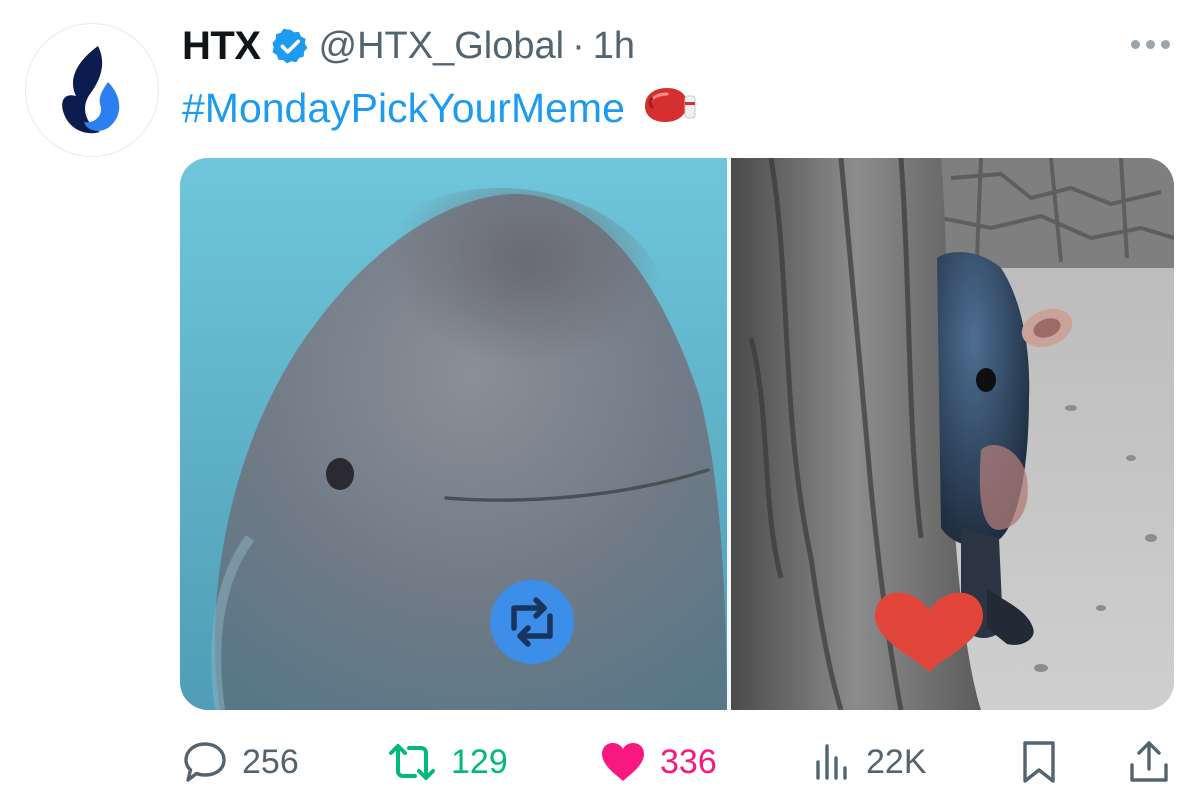 The image size is (1200, 801). I want to click on reply-icon, so click(205, 762).